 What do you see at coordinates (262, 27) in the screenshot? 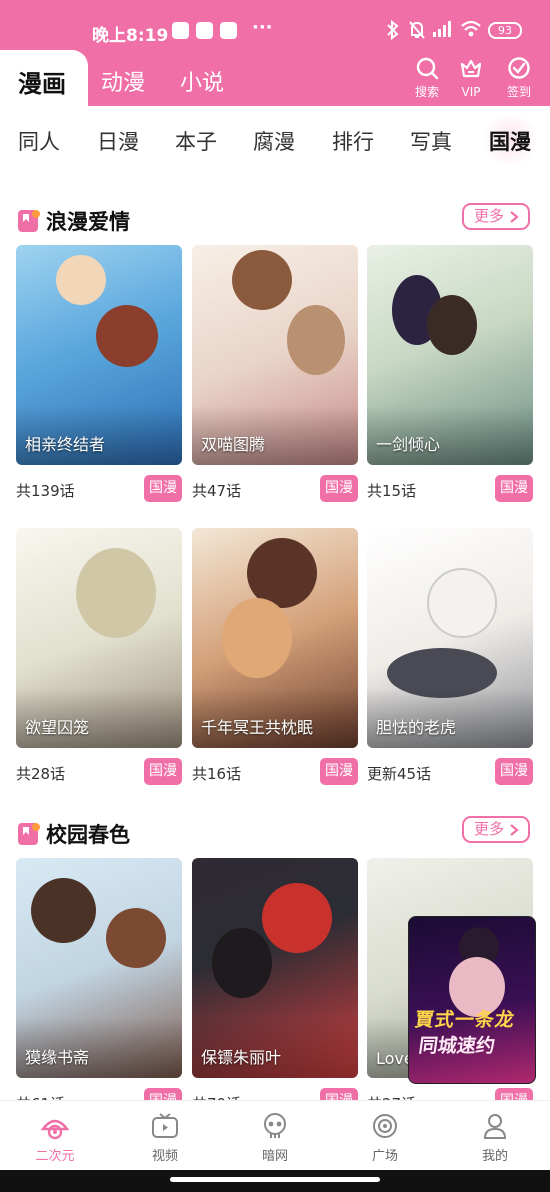
I see `more-notifications-icon: ···` at bounding box center [262, 27].